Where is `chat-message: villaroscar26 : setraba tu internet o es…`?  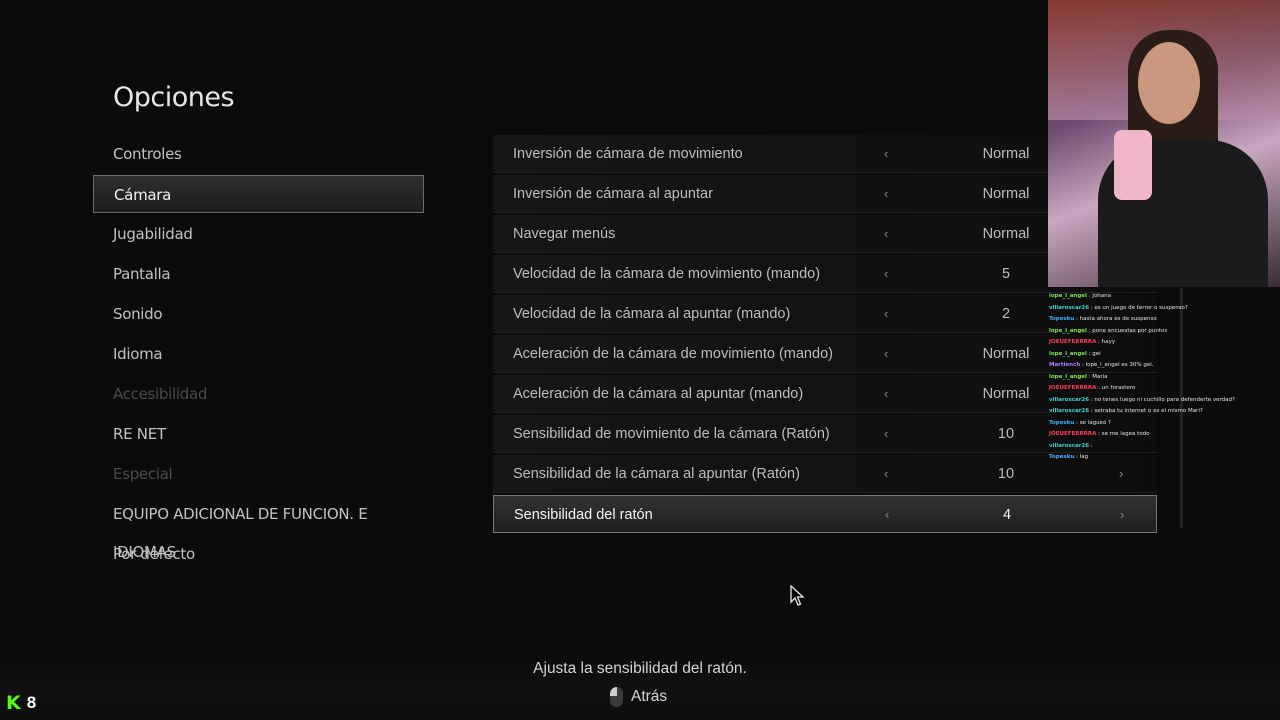 chat-message: villaroscar26 : setraba tu internet o es… is located at coordinates (1126, 411).